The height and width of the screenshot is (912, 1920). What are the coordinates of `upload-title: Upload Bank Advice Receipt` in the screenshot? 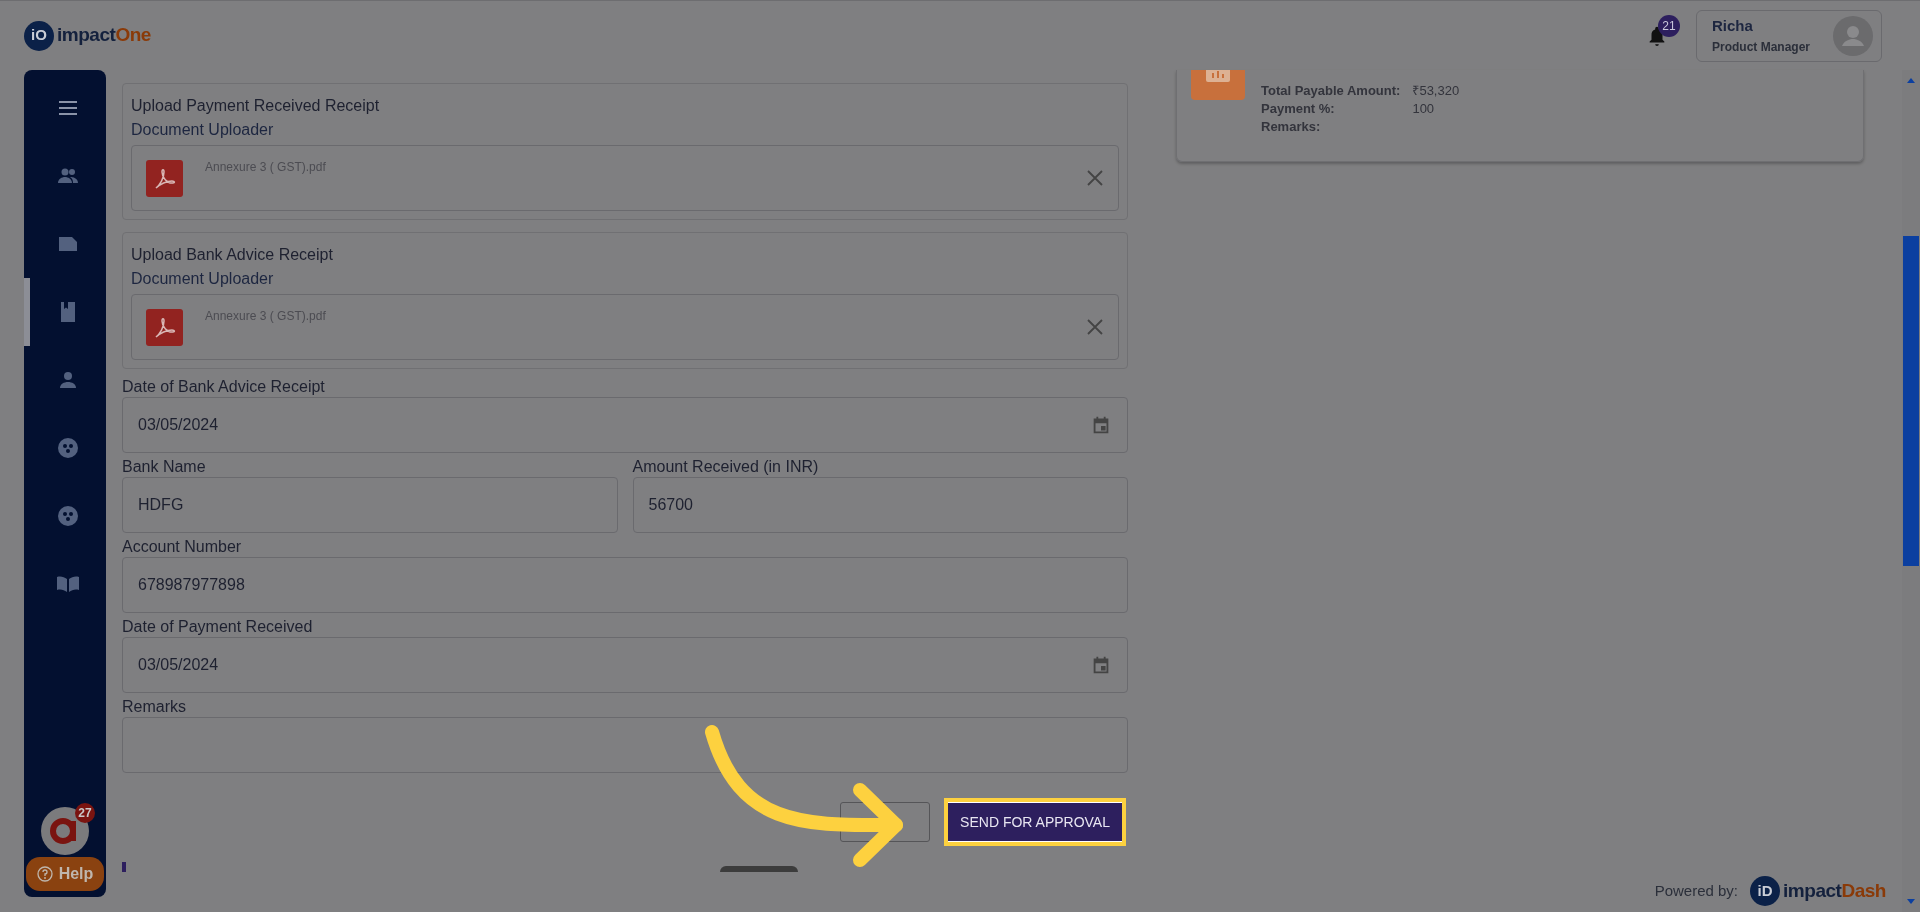 It's located at (232, 255).